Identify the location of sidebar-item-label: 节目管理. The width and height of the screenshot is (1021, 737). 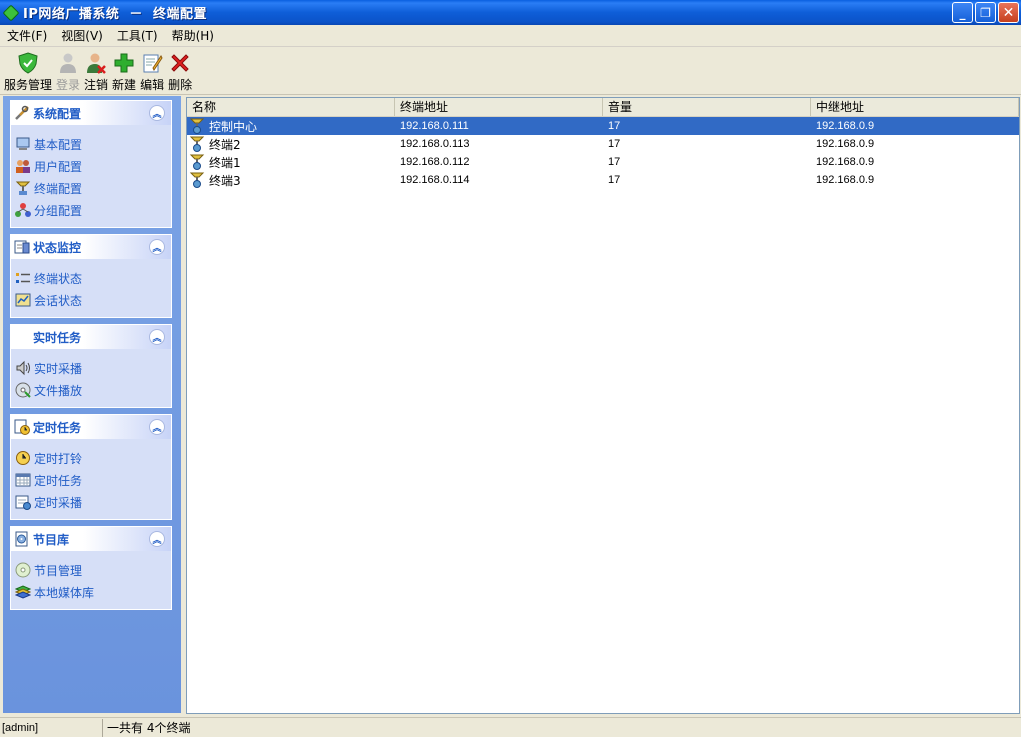
(58, 570).